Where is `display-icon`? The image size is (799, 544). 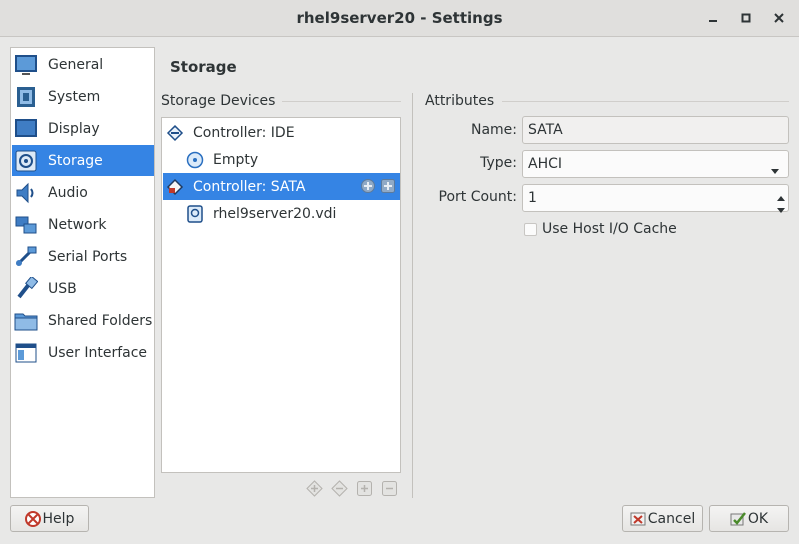
display-icon is located at coordinates (26, 129).